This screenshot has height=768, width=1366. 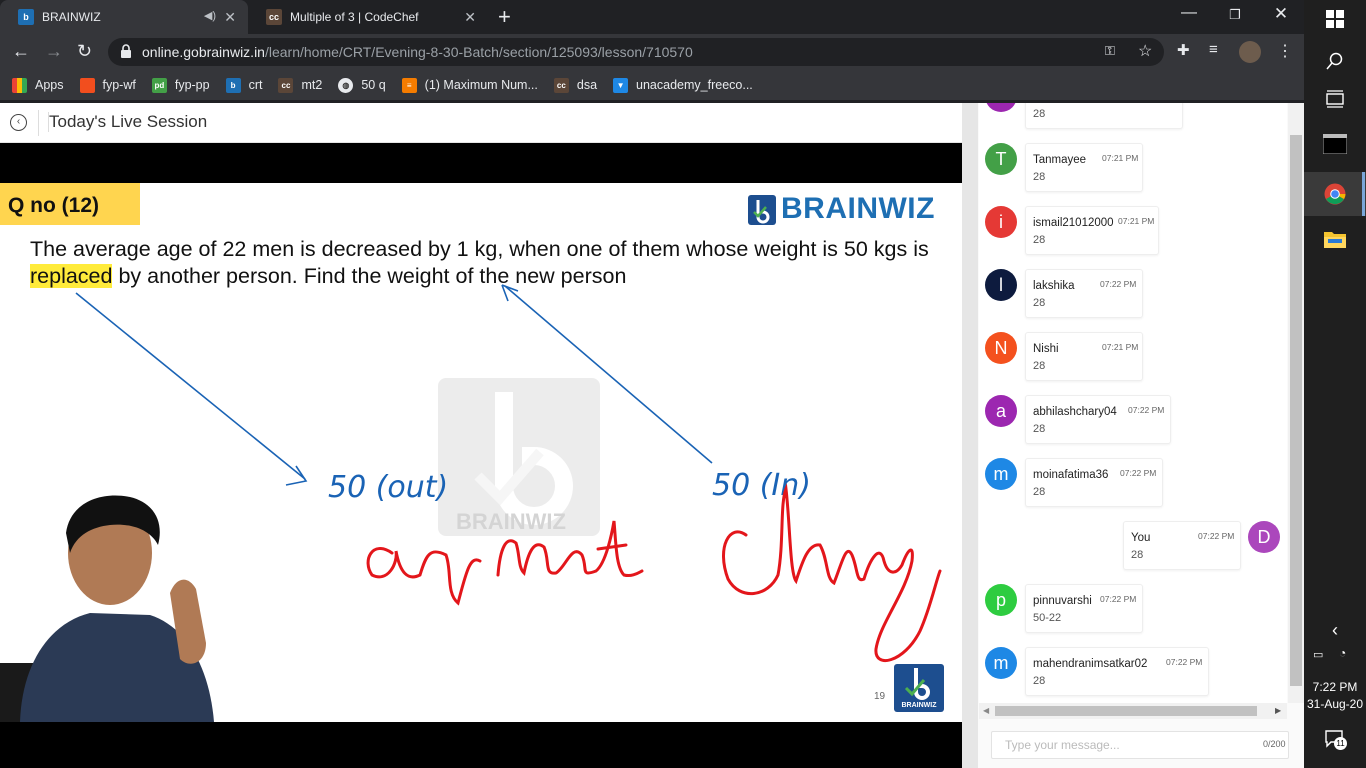 What do you see at coordinates (1335, 61) in the screenshot?
I see `search-icon` at bounding box center [1335, 61].